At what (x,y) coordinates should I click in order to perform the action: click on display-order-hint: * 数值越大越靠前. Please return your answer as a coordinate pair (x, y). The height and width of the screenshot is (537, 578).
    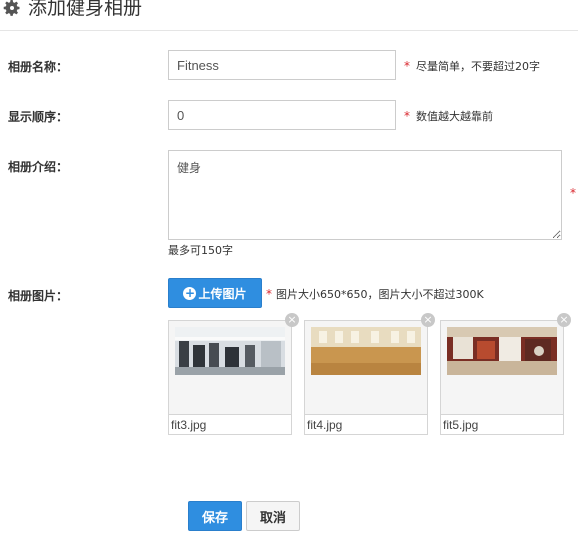
    Looking at the image, I should click on (448, 116).